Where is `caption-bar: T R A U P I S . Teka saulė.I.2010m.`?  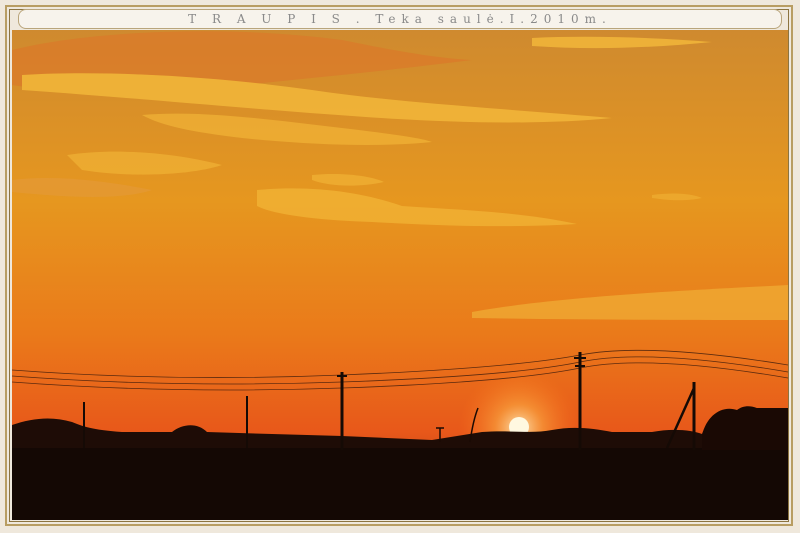
caption-bar: T R A U P I S . Teka saulė.I.2010m. is located at coordinates (400, 19).